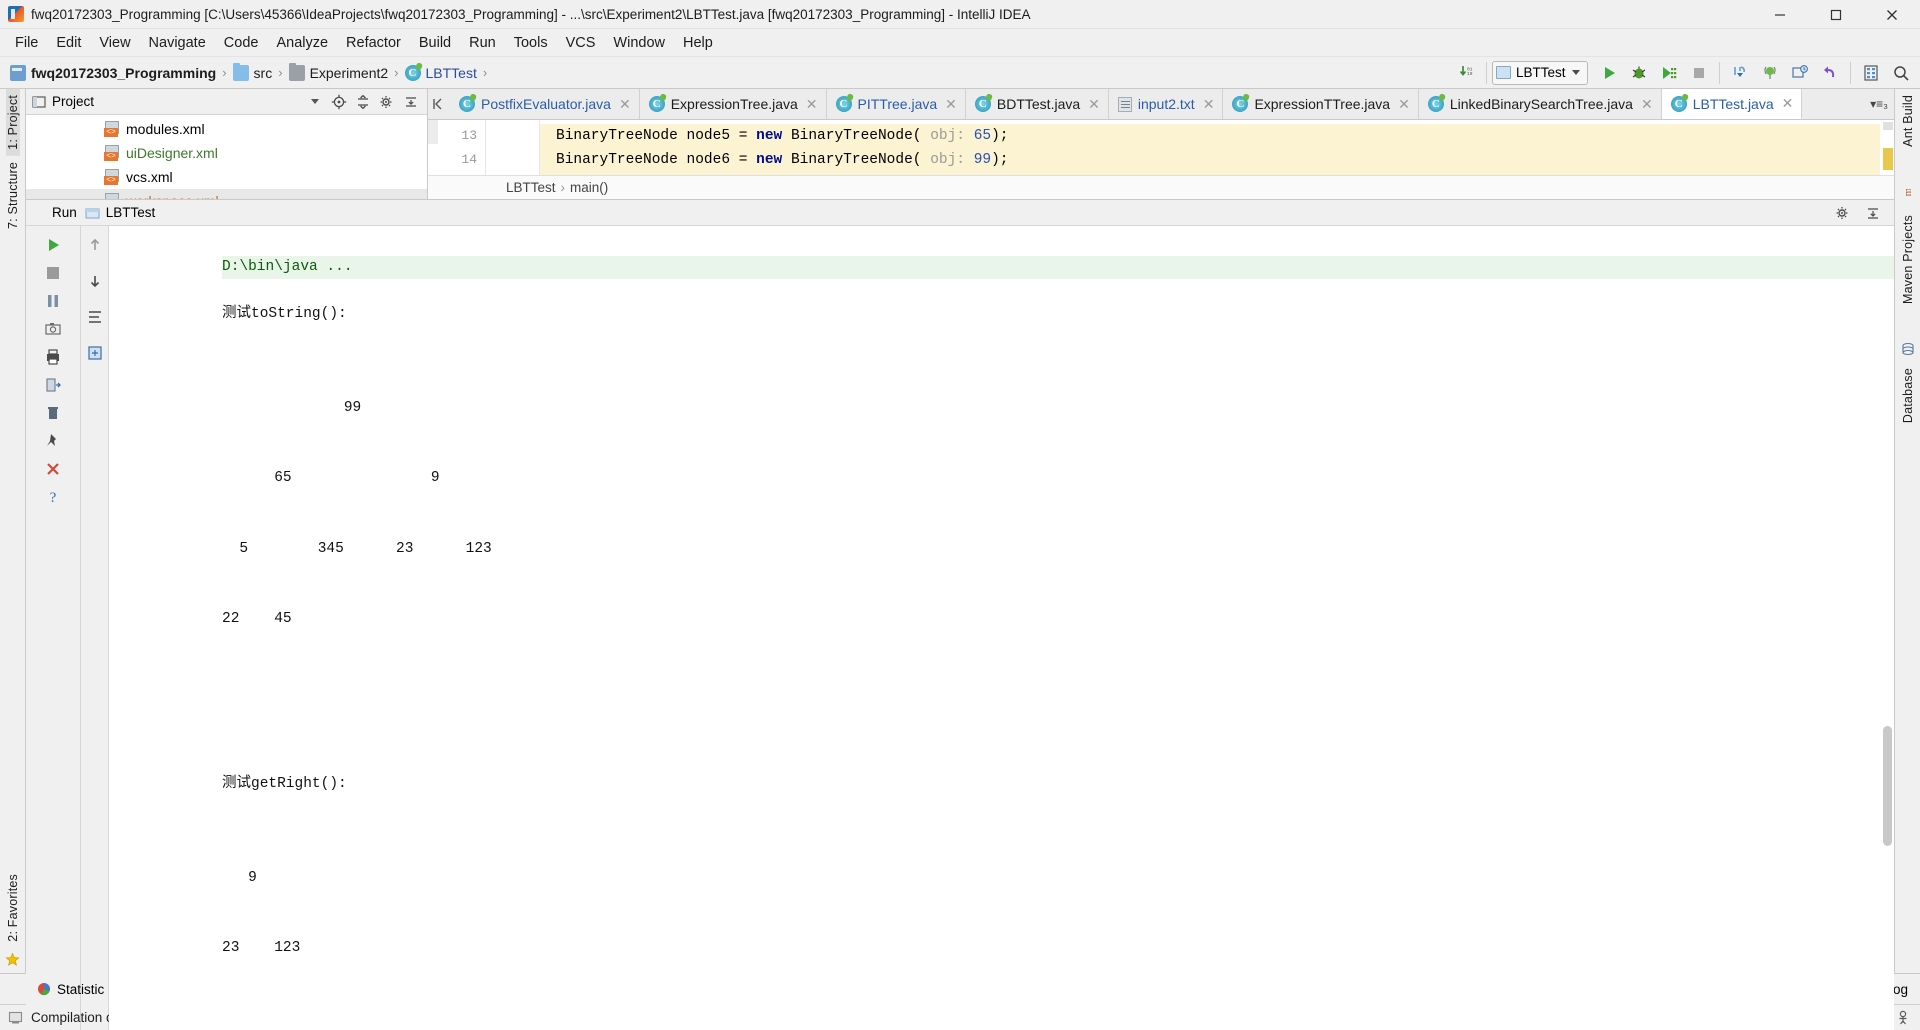  What do you see at coordinates (1908, 121) in the screenshot?
I see `tool-window-button-ant-build: Ant Build` at bounding box center [1908, 121].